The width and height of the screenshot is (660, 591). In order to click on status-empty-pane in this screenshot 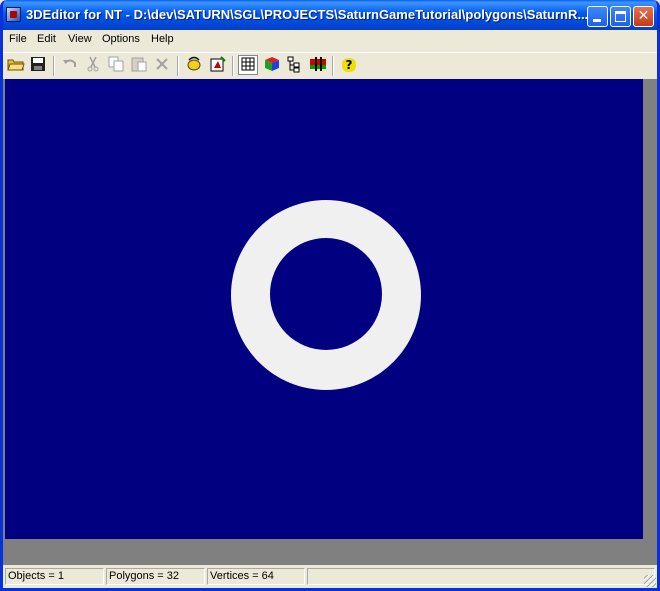, I will do `click(481, 576)`.